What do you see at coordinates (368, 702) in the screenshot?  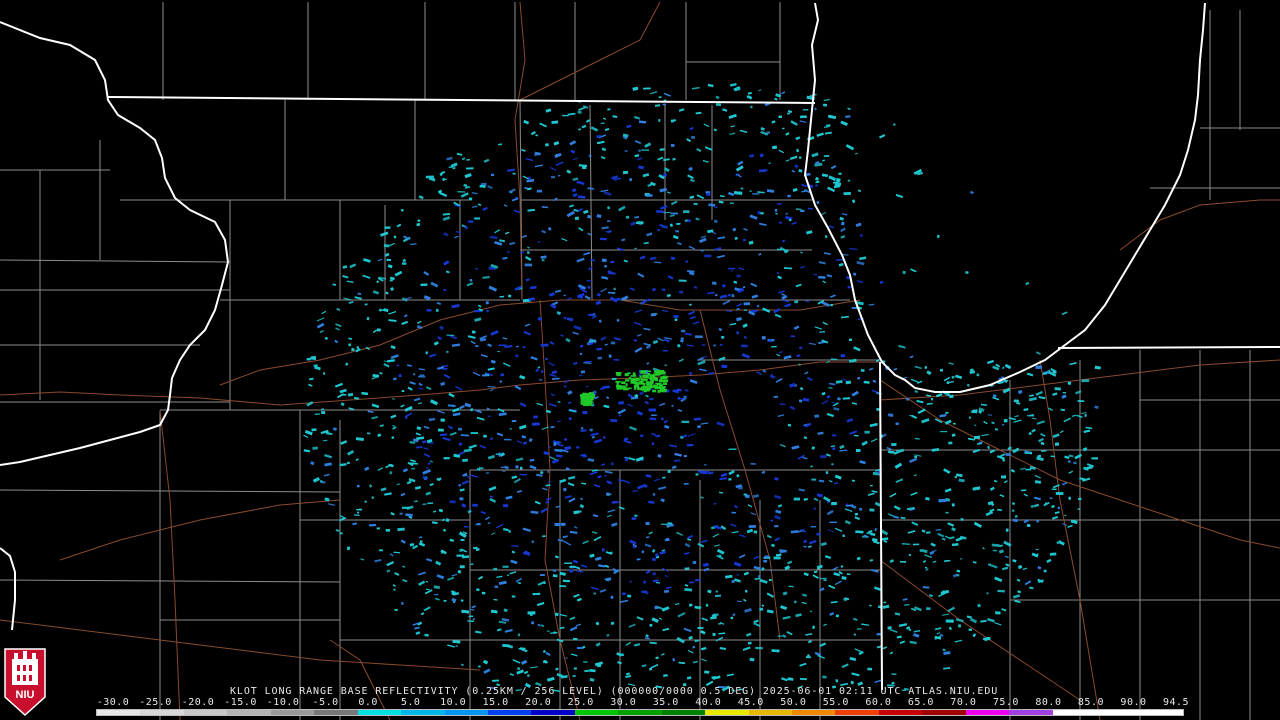 I see `scale-label: 0.0` at bounding box center [368, 702].